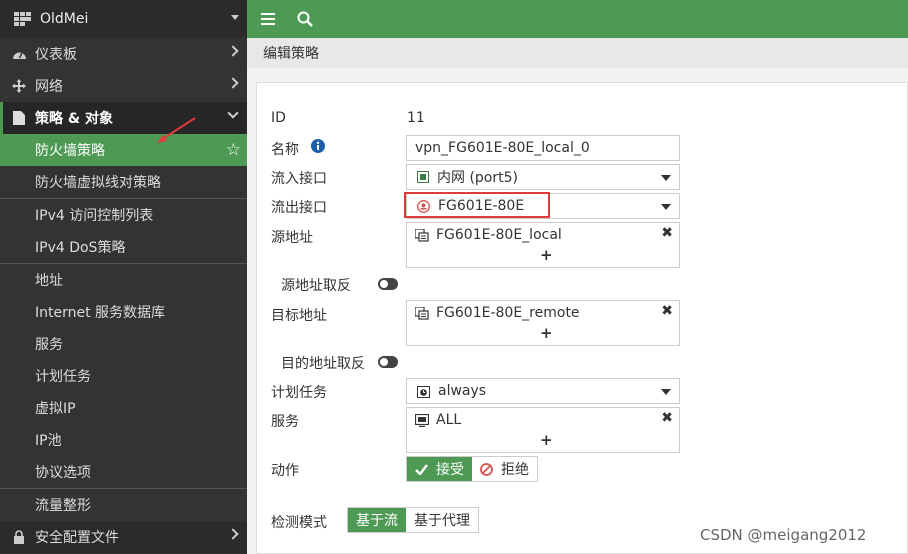 The height and width of the screenshot is (554, 908). What do you see at coordinates (63, 506) in the screenshot?
I see `sidebar-item-label: 流量整形` at bounding box center [63, 506].